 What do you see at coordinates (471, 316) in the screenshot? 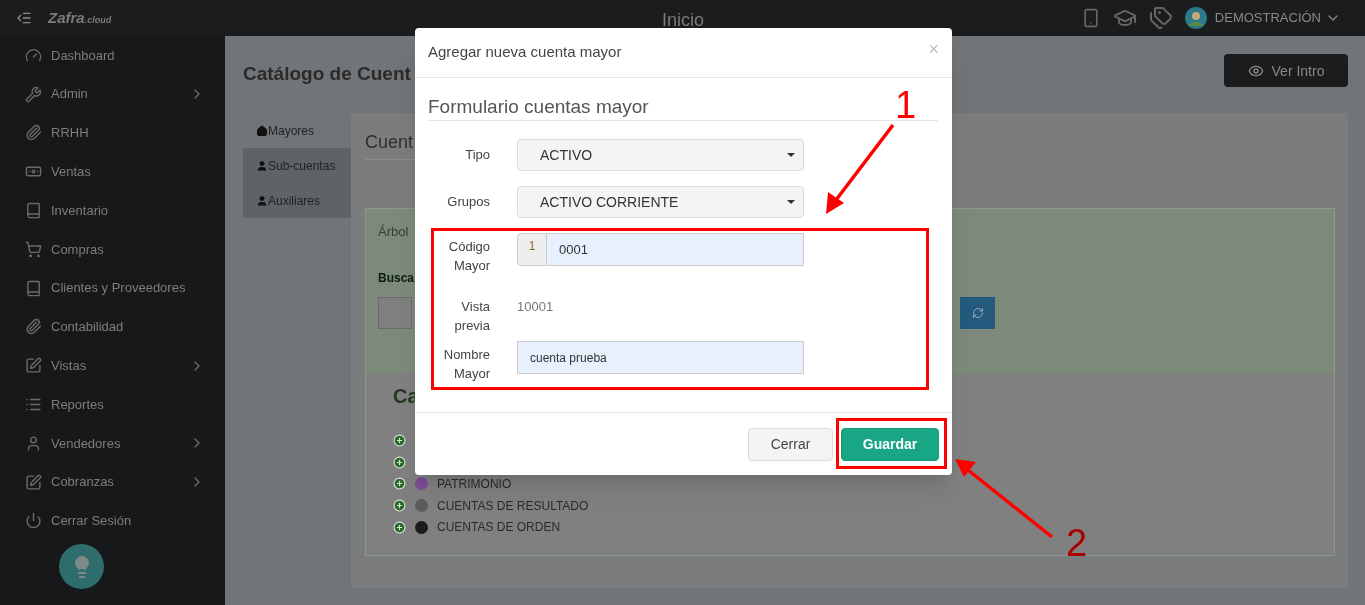
I see `field-label: Vista previa` at bounding box center [471, 316].